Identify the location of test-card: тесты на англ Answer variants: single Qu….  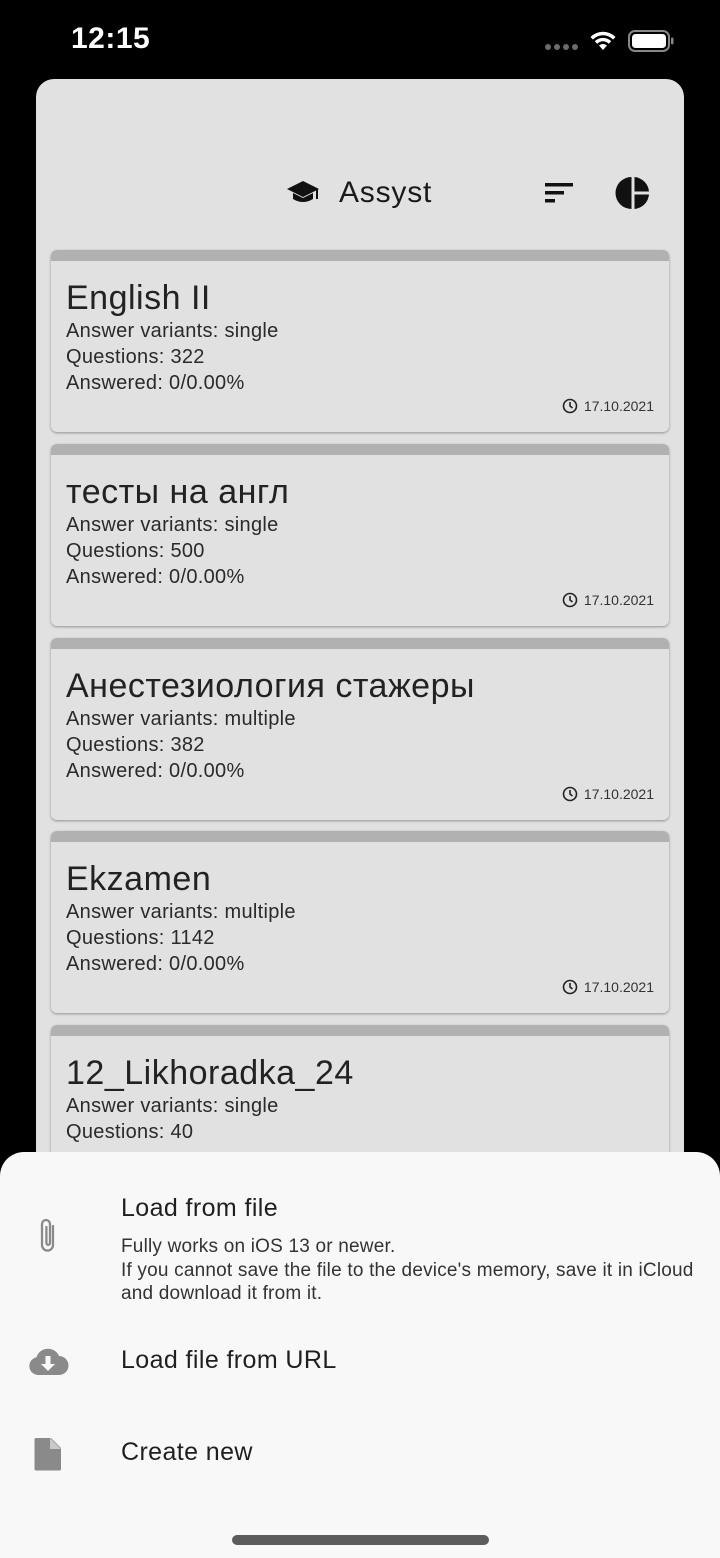
(360, 535).